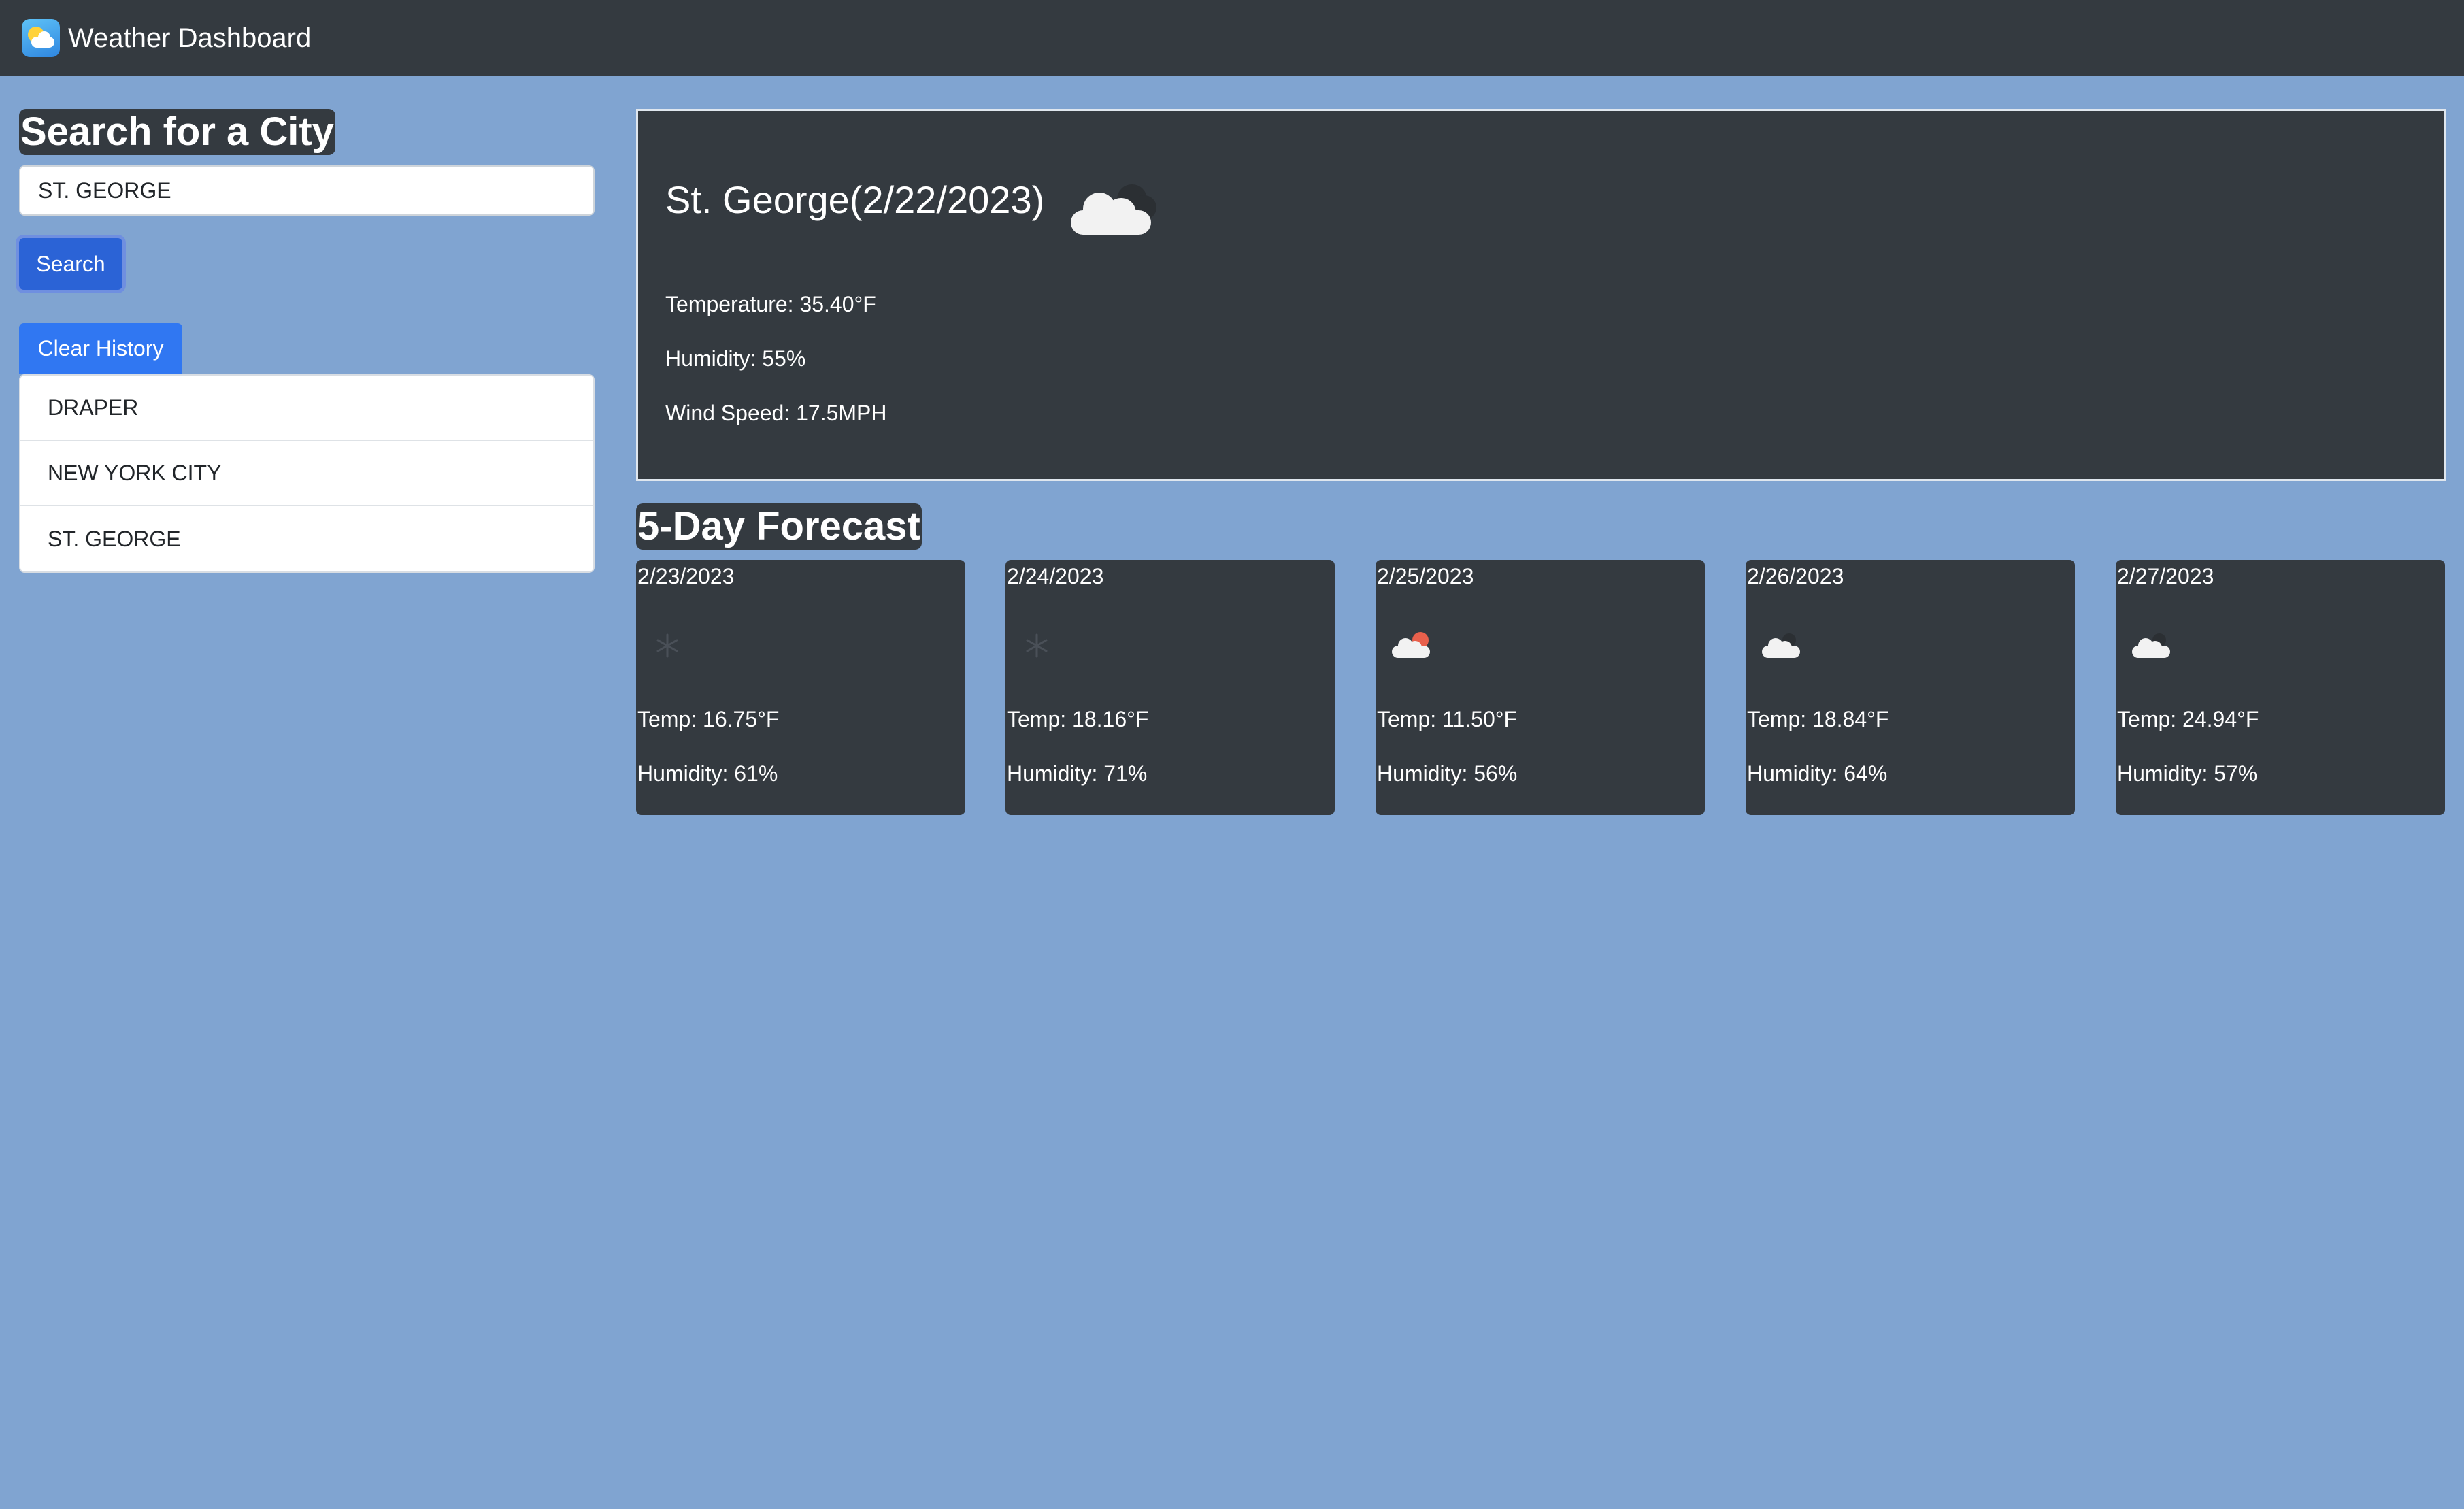 The width and height of the screenshot is (2464, 1509). I want to click on forecast-date: 2/25/2023, so click(1426, 576).